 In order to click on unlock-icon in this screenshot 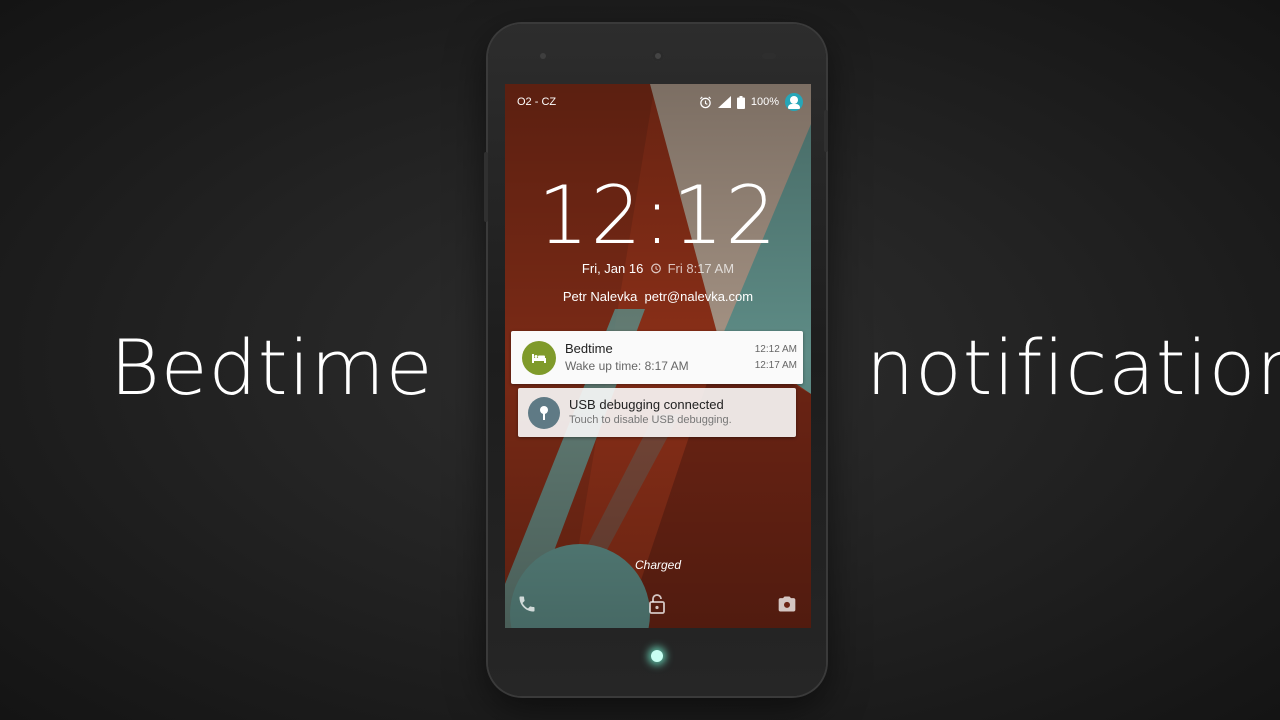, I will do `click(657, 604)`.